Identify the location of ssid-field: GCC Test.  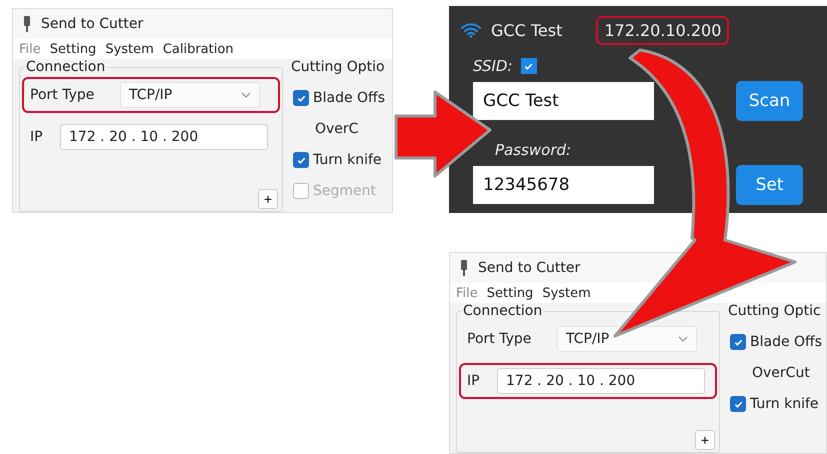
(563, 101).